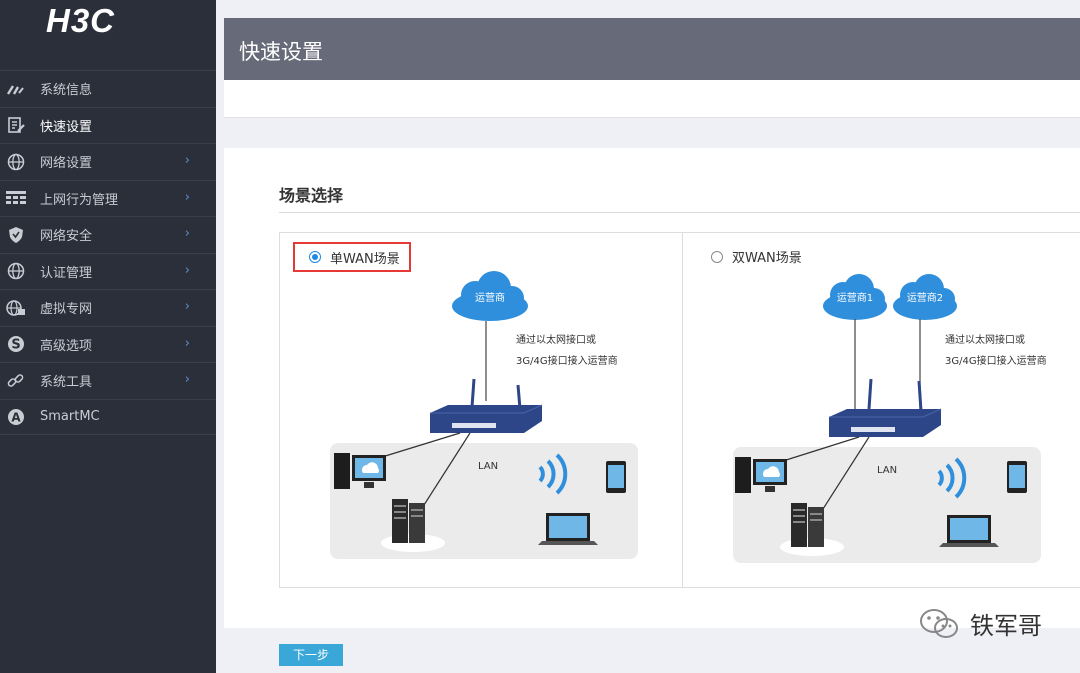  Describe the element at coordinates (311, 655) in the screenshot. I see `next-step-button: 下一步` at that location.